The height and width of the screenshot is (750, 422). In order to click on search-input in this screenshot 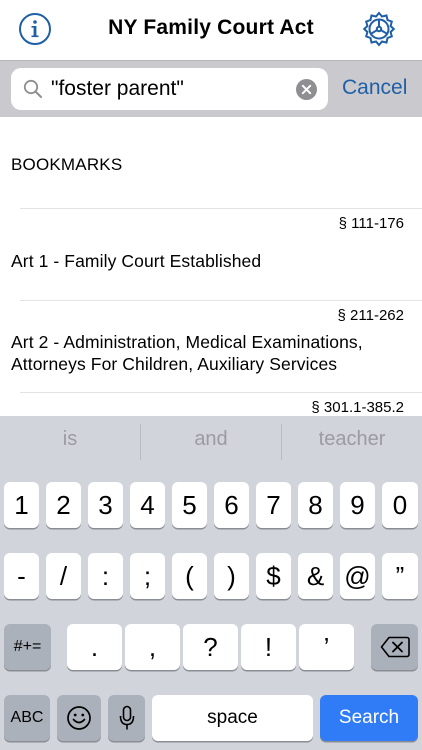, I will do `click(173, 89)`.